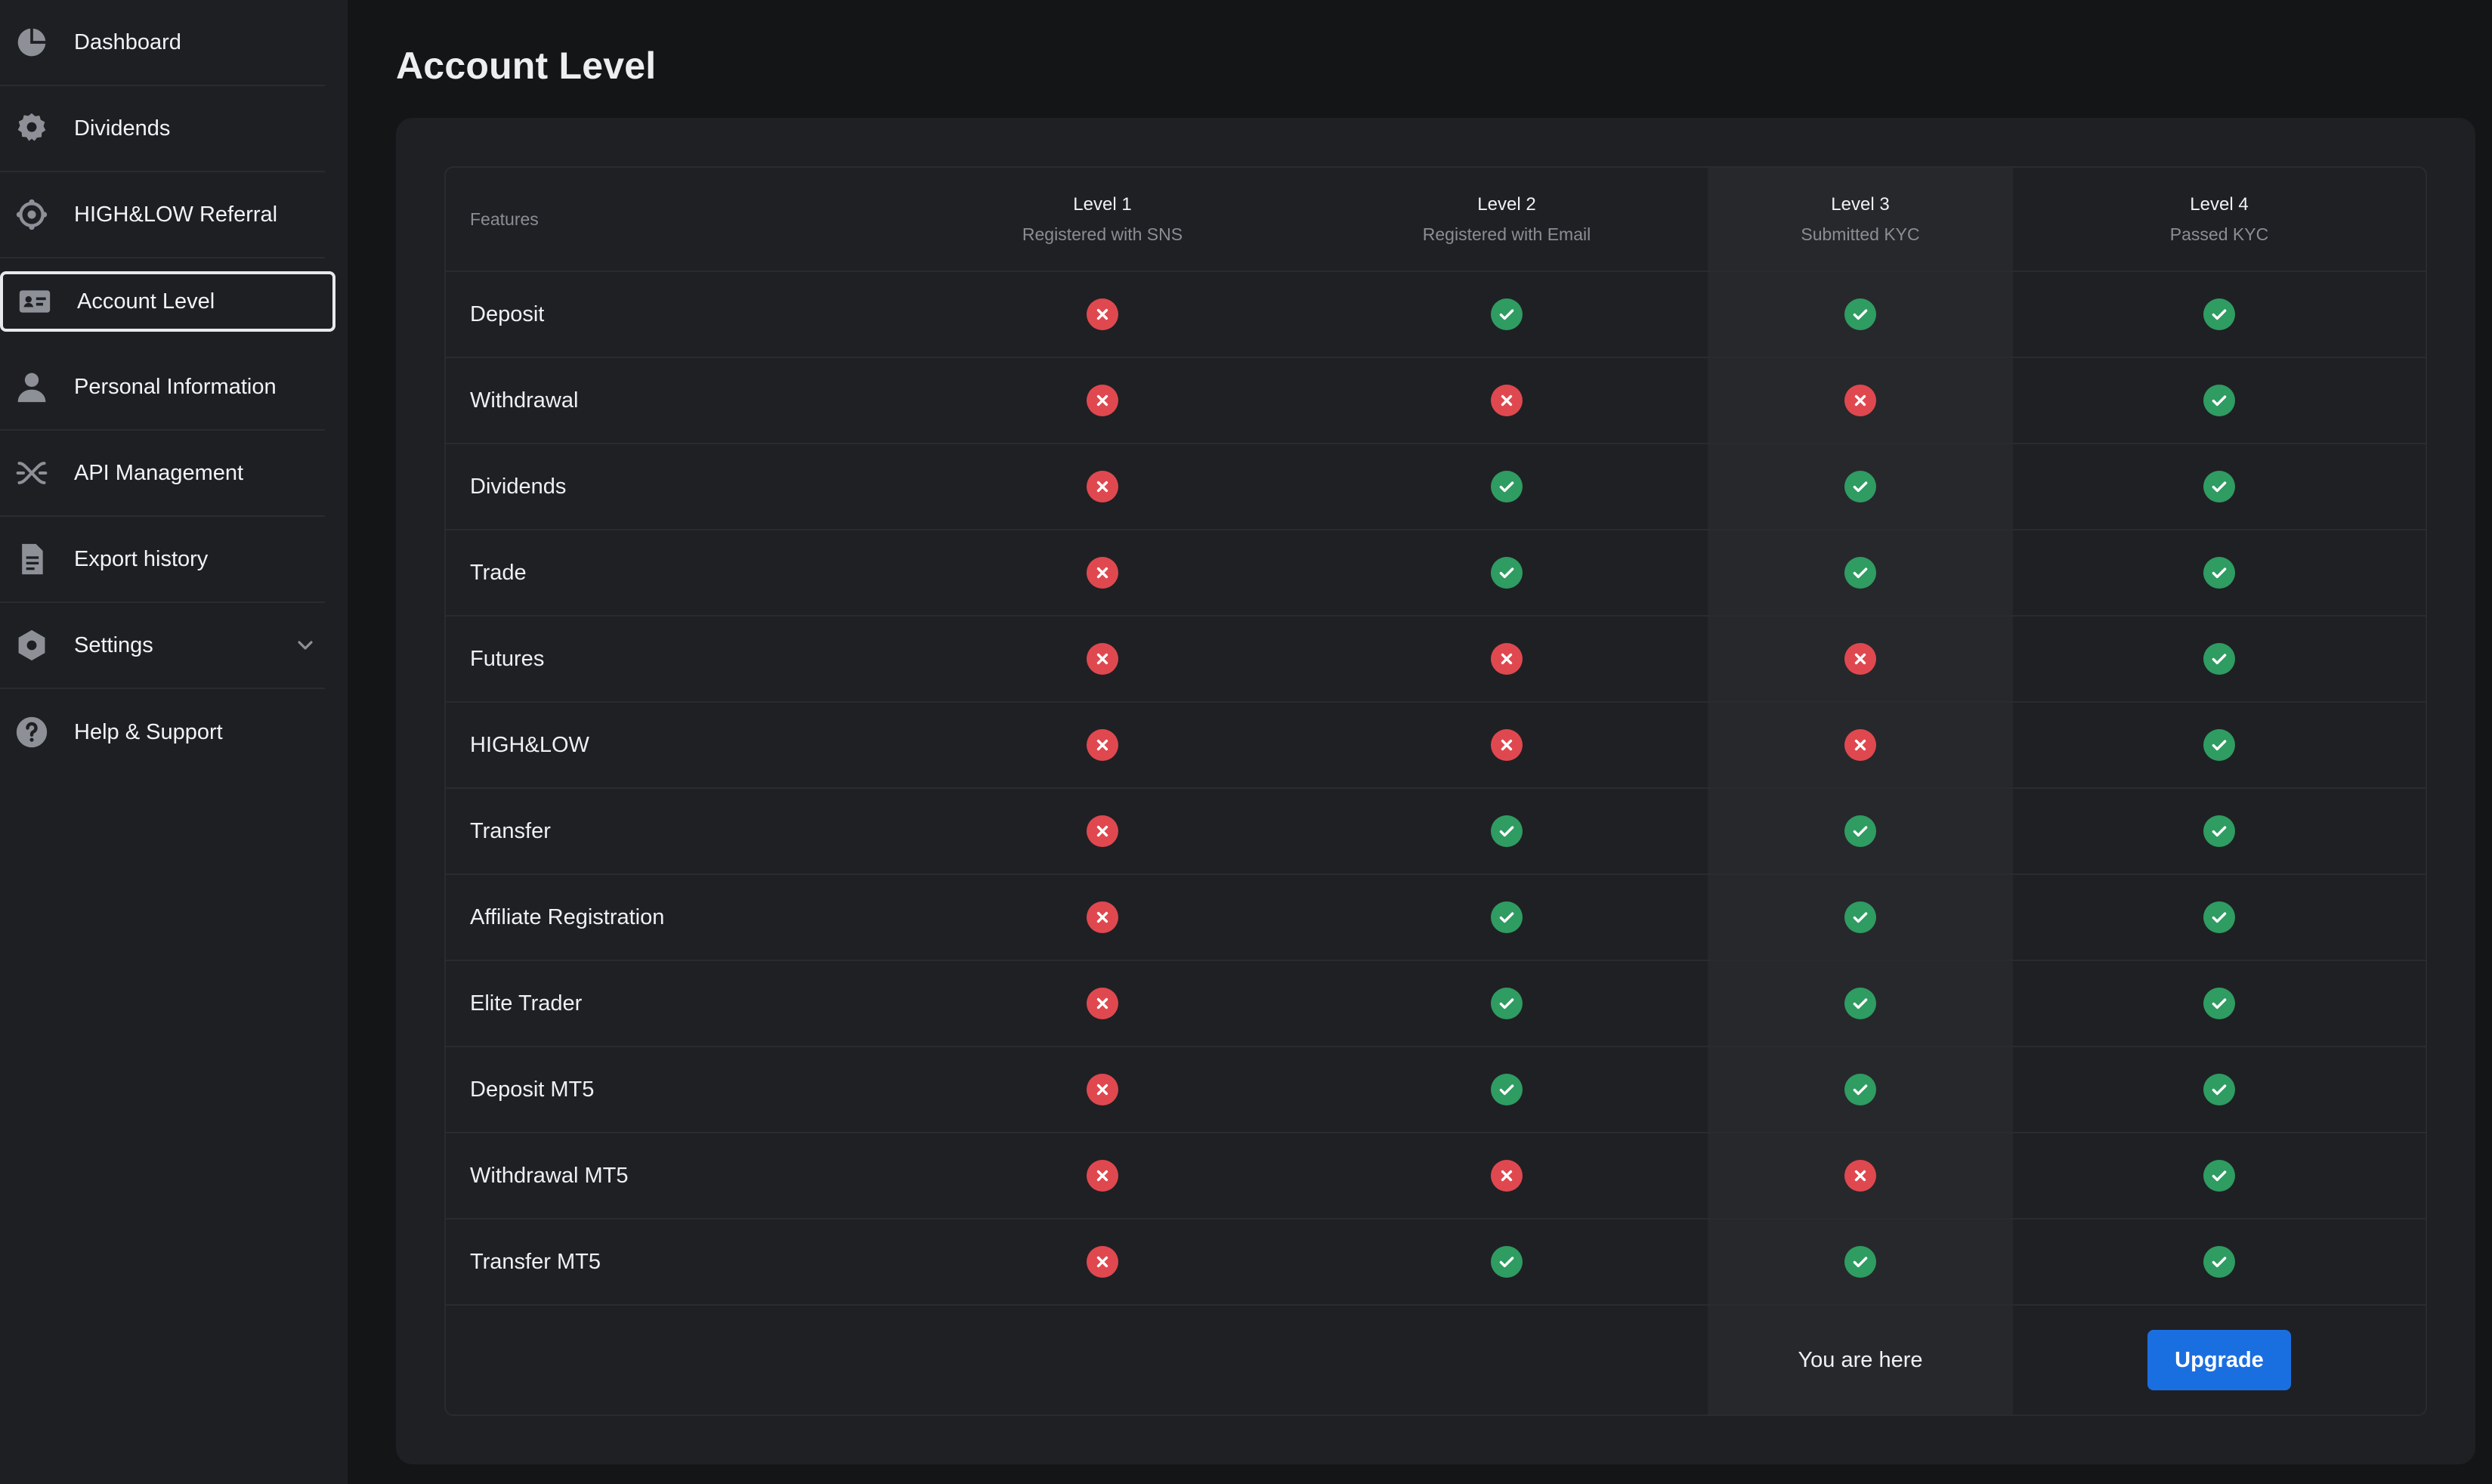  Describe the element at coordinates (535, 1261) in the screenshot. I see `feature-name: Transfer MT5` at that location.